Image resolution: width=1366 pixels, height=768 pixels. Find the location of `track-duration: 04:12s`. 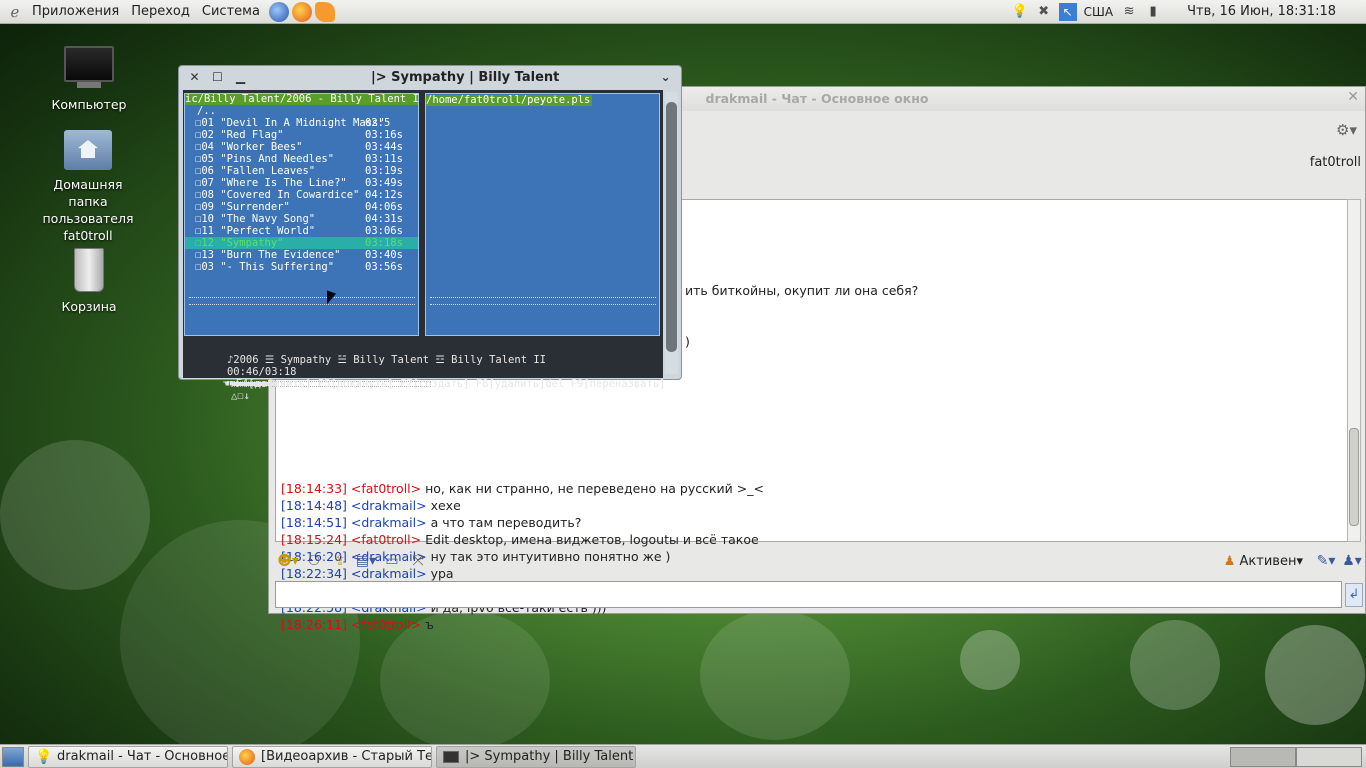

track-duration: 04:12s is located at coordinates (384, 195).